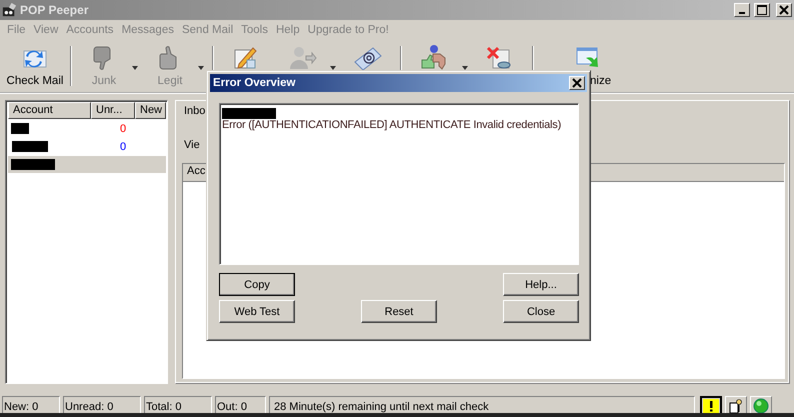 The height and width of the screenshot is (417, 794). What do you see at coordinates (257, 311) in the screenshot?
I see `dialog-button: Web Test` at bounding box center [257, 311].